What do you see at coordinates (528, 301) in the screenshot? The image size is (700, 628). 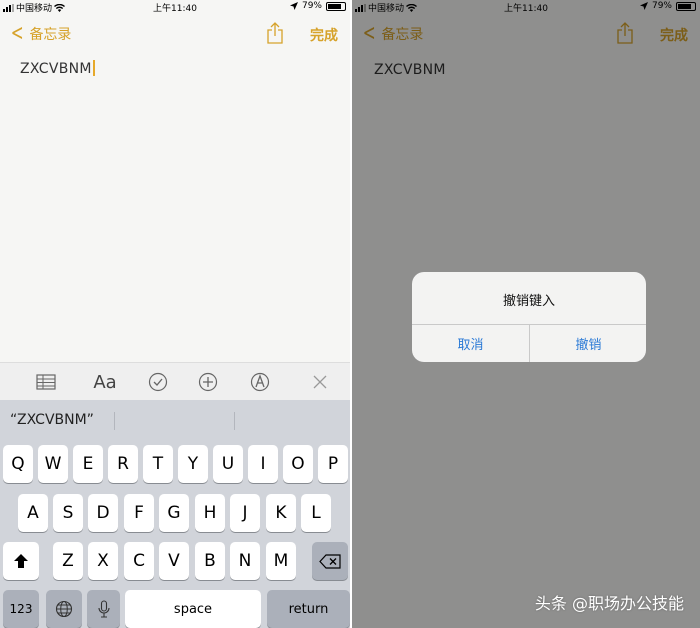 I see `alert-title: 撤销键入` at bounding box center [528, 301].